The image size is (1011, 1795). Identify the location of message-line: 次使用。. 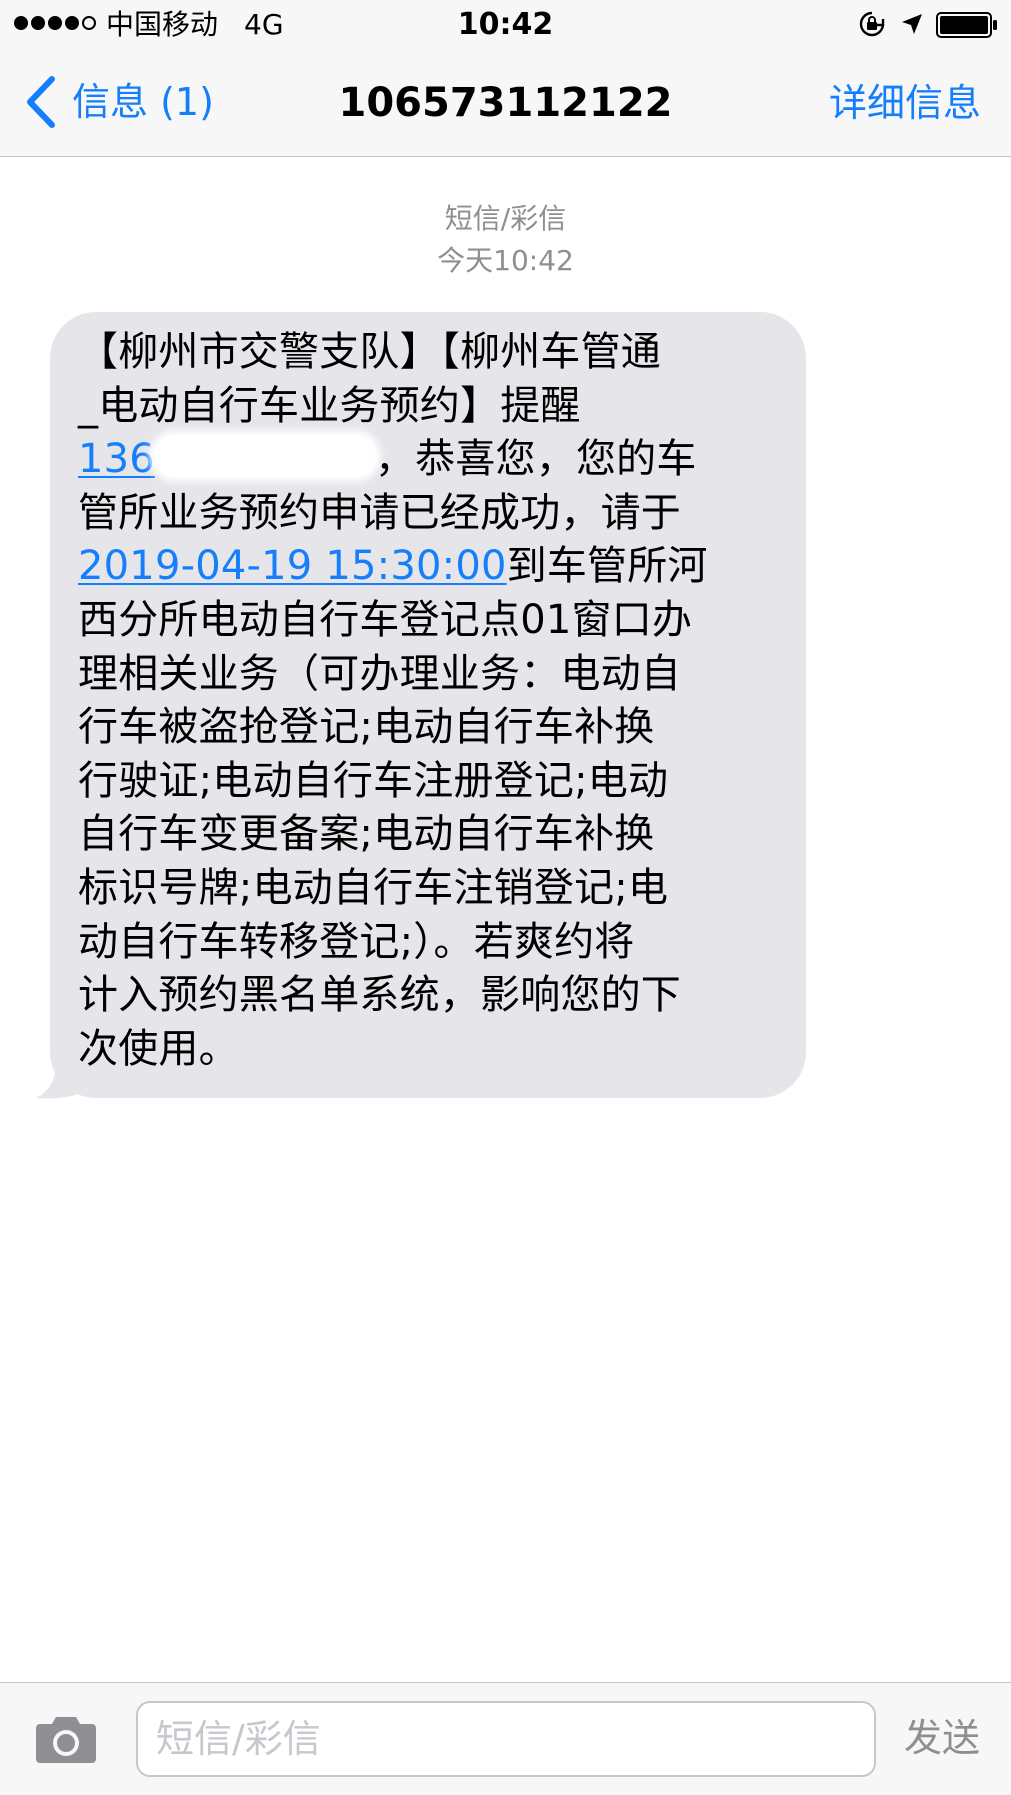
(158, 1048).